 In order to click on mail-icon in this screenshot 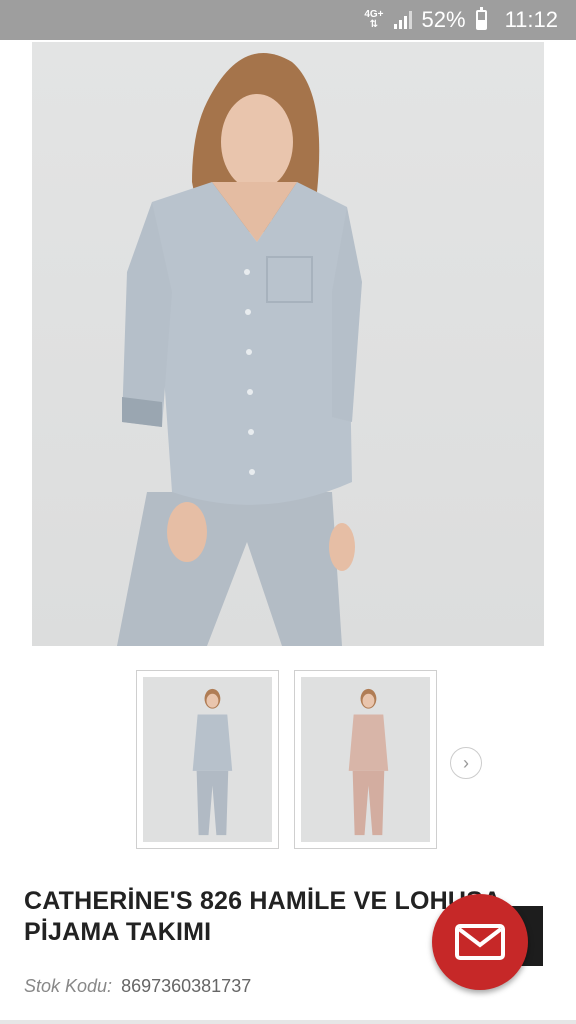, I will do `click(480, 942)`.